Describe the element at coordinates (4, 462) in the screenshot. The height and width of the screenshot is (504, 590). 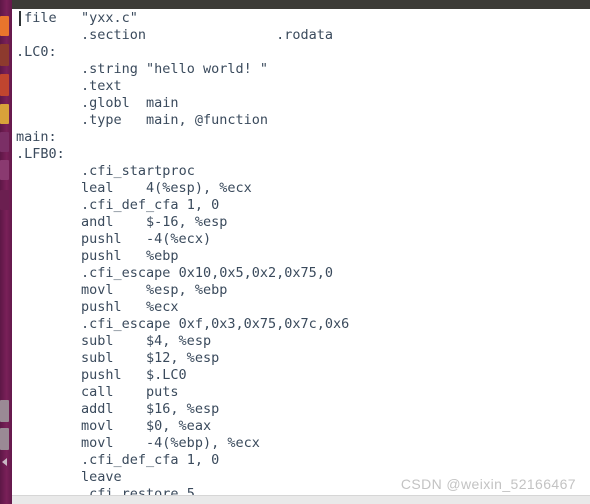
I see `workspace-switcher-arrow-icon` at that location.